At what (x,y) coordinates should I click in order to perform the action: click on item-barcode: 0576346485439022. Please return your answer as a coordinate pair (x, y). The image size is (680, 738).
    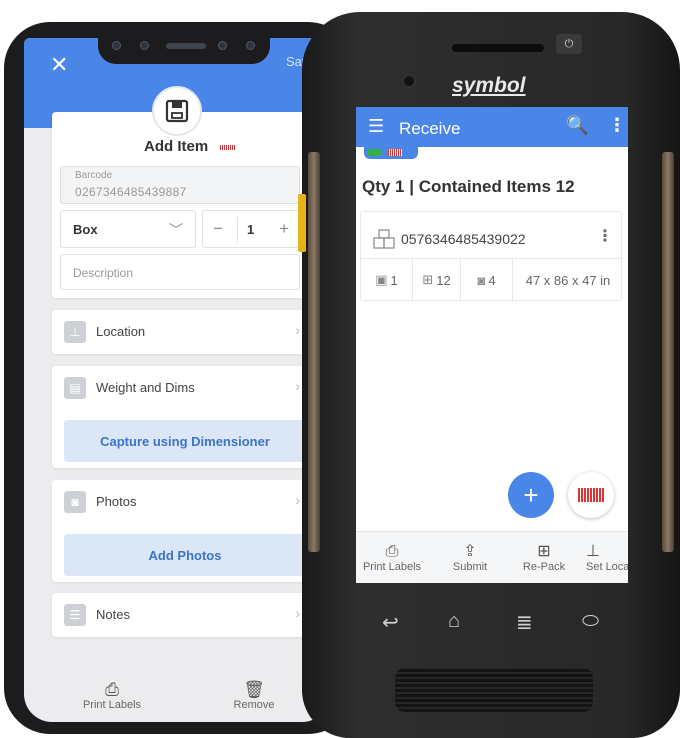
    Looking at the image, I should click on (463, 239).